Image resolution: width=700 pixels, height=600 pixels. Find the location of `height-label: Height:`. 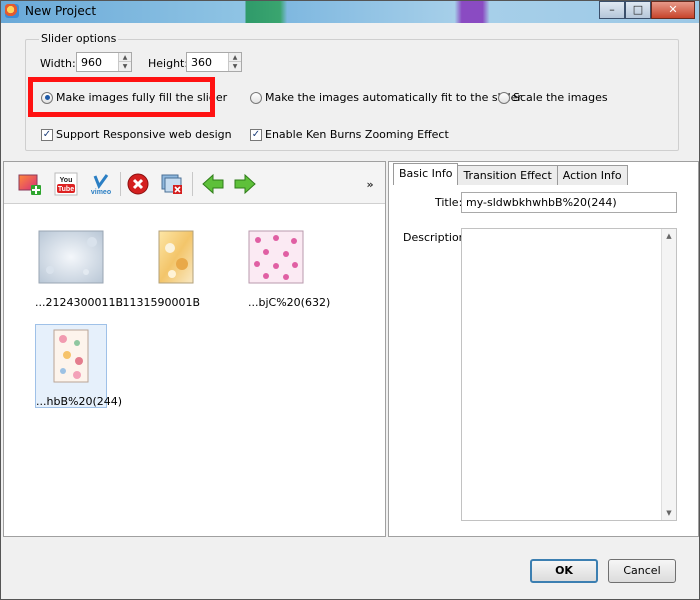

height-label: Height: is located at coordinates (168, 63).